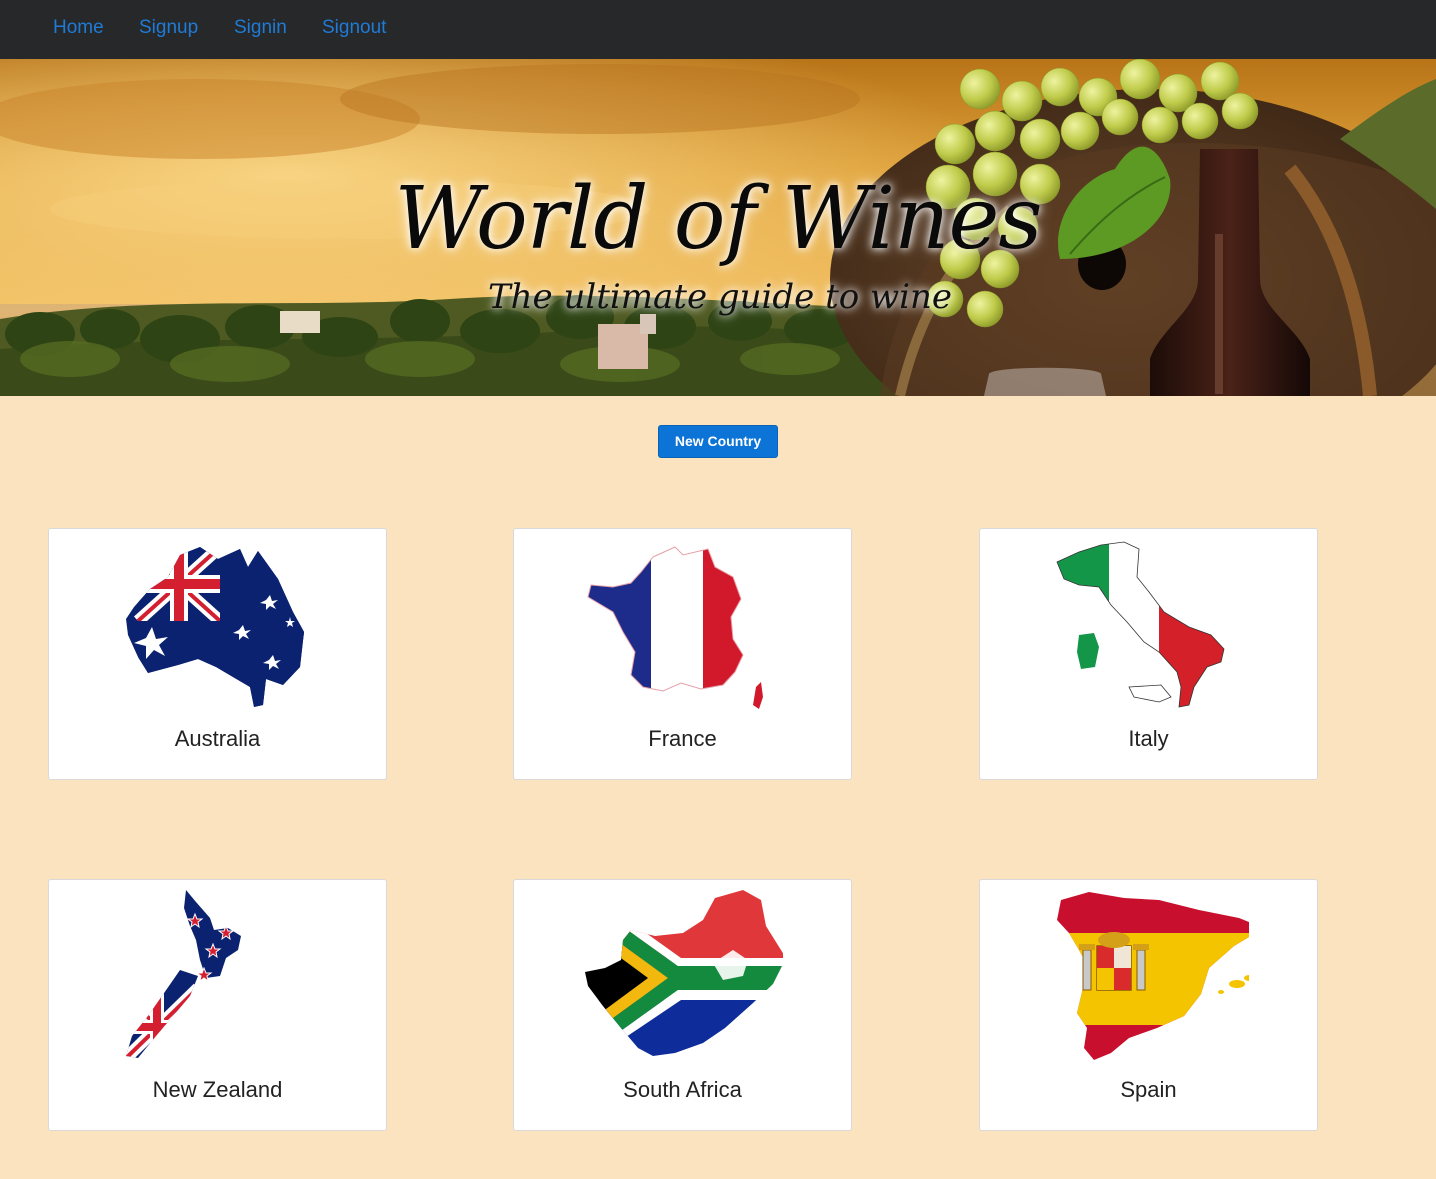 The height and width of the screenshot is (1179, 1436). What do you see at coordinates (718, 441) in the screenshot?
I see `new-country-button: New Country` at bounding box center [718, 441].